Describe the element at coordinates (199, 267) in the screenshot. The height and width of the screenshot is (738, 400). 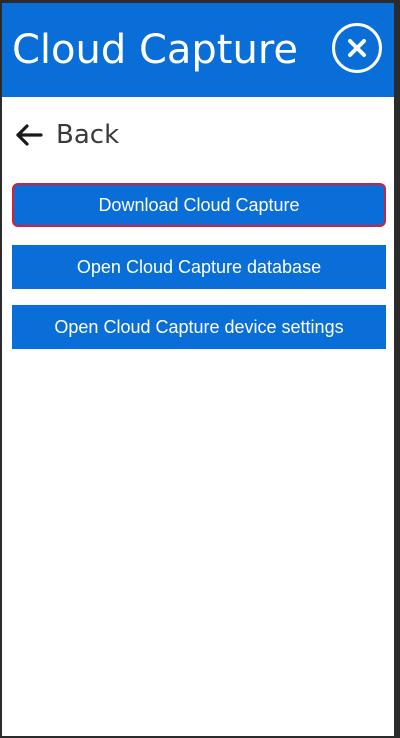
I see `open-database-button: Open Cloud Capture database` at that location.